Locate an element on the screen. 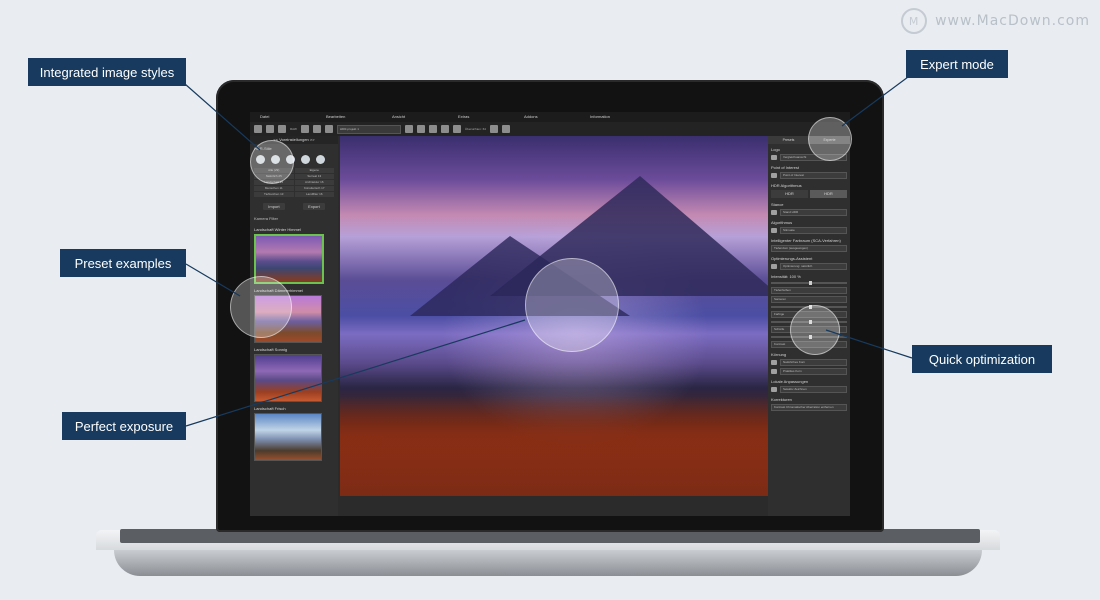 Image resolution: width=1100 pixels, height=600 pixels. filter-select: Kamera Filter is located at coordinates (294, 218).